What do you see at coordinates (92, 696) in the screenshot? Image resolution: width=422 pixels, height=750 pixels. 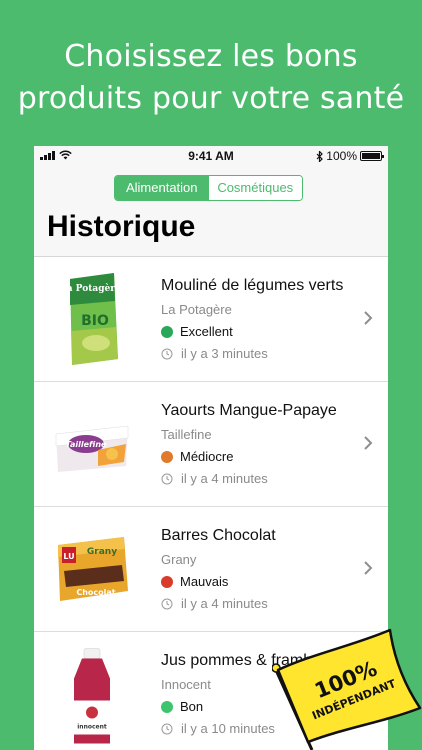 I see `product-image: innocent` at bounding box center [92, 696].